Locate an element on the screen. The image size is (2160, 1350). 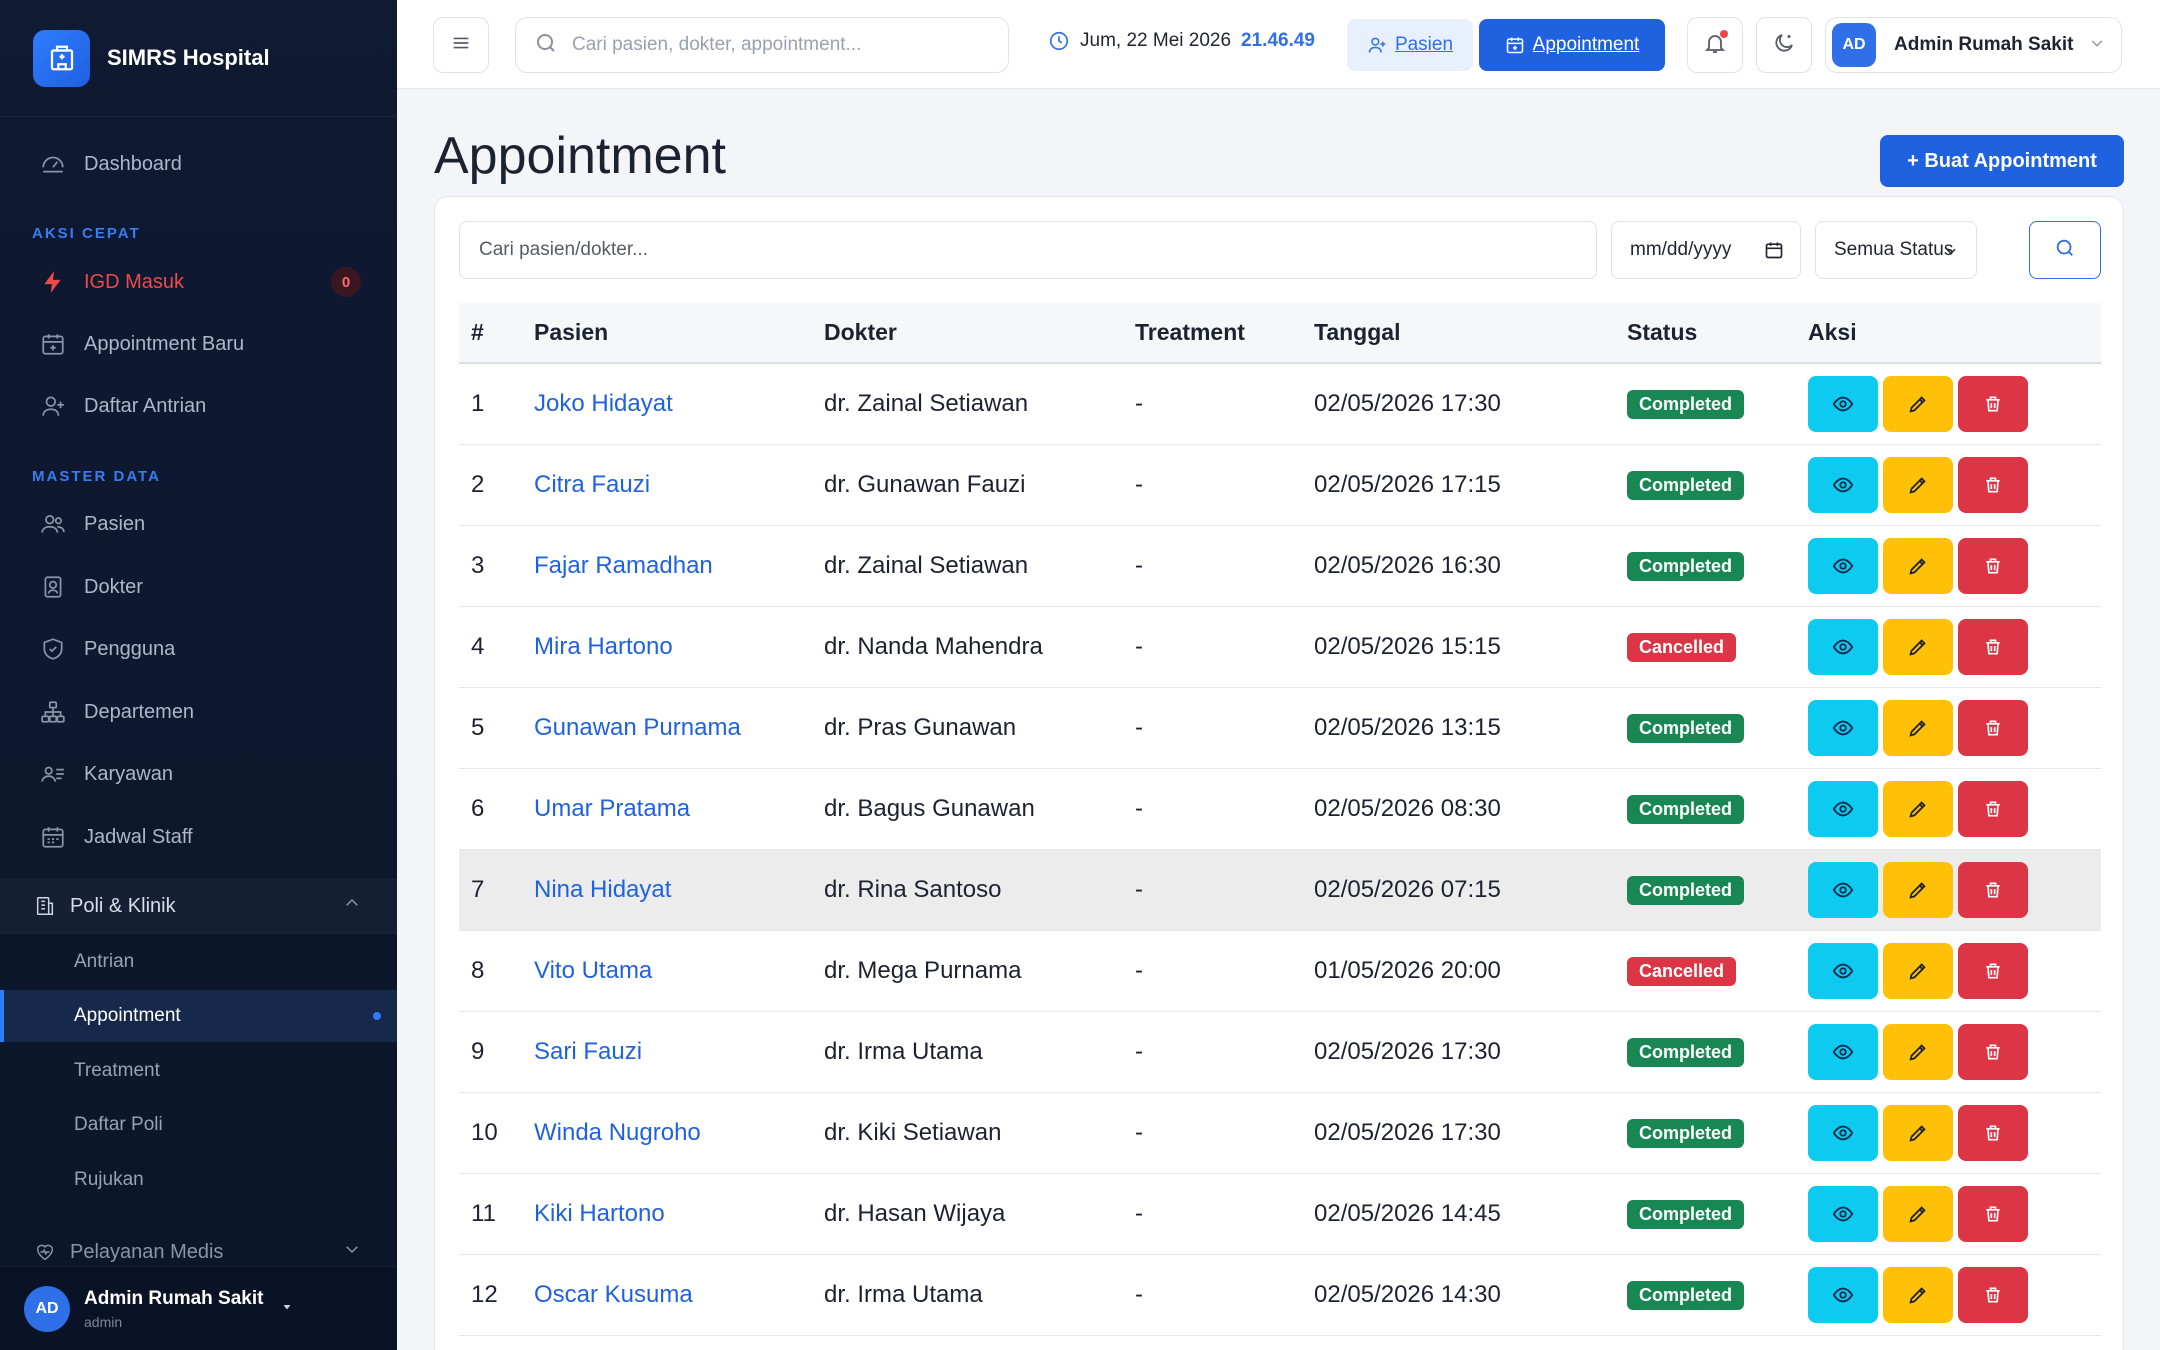
patient-link: Gunawan Purnama is located at coordinates (637, 727).